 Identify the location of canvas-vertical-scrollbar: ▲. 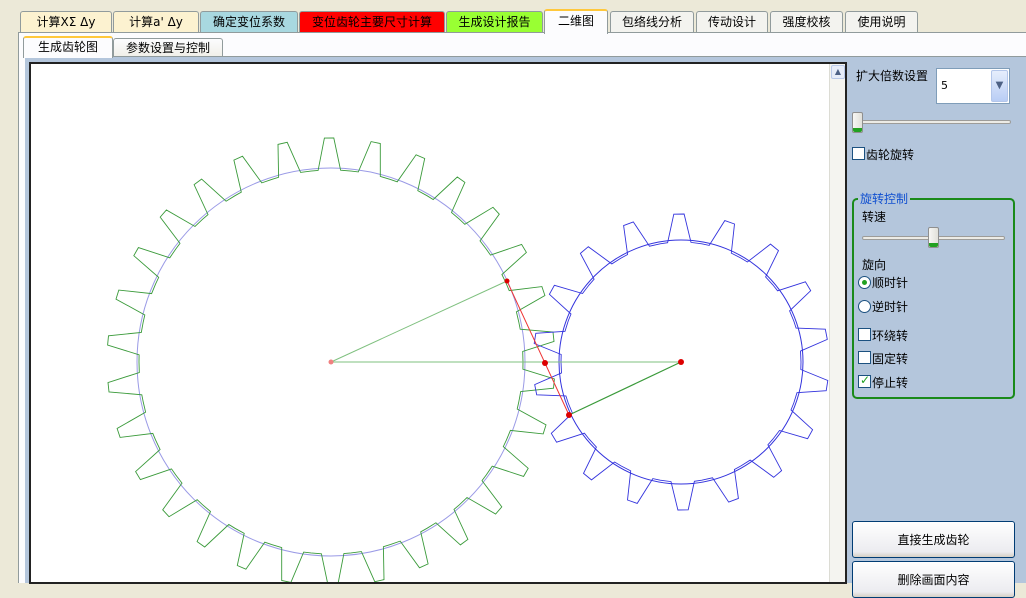
(837, 323).